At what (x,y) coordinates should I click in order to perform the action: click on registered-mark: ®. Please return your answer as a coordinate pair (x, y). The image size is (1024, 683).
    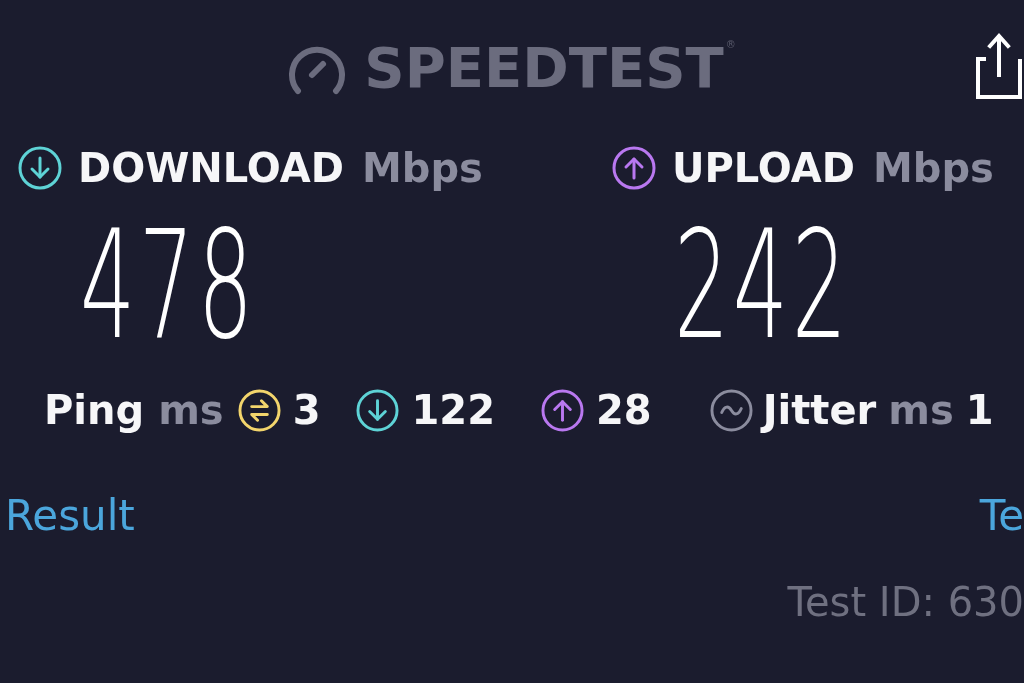
    Looking at the image, I should click on (730, 45).